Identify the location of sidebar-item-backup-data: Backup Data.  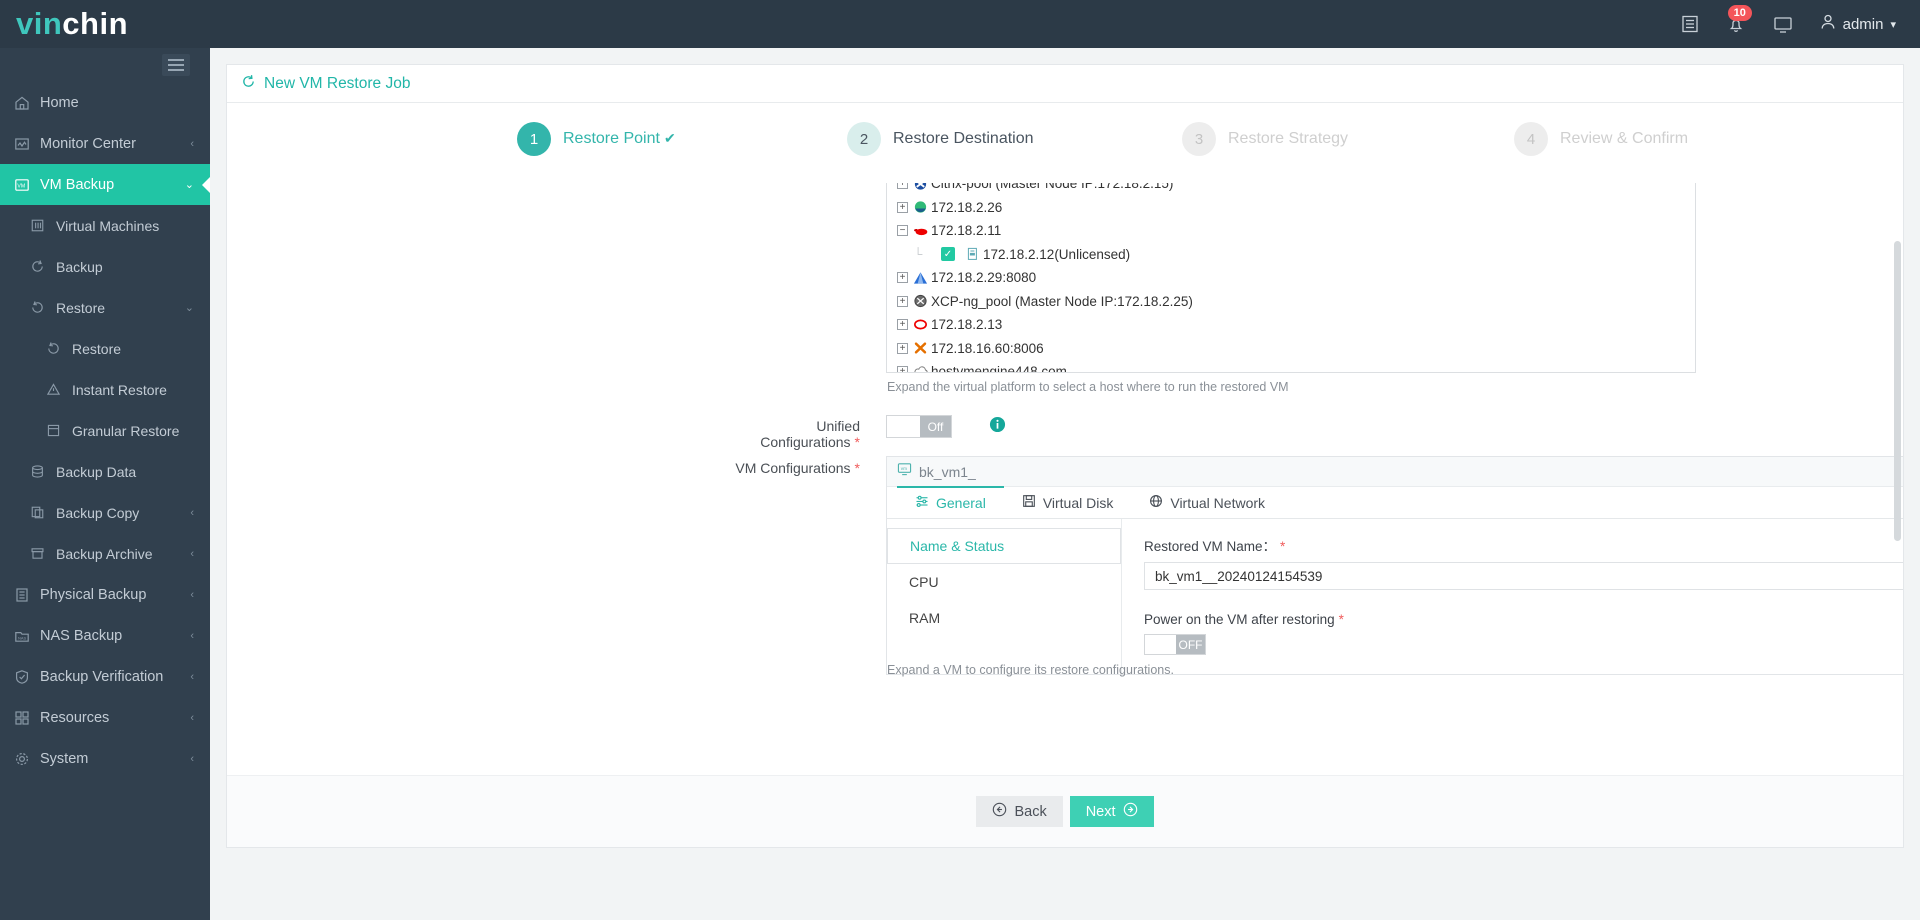
(105, 471).